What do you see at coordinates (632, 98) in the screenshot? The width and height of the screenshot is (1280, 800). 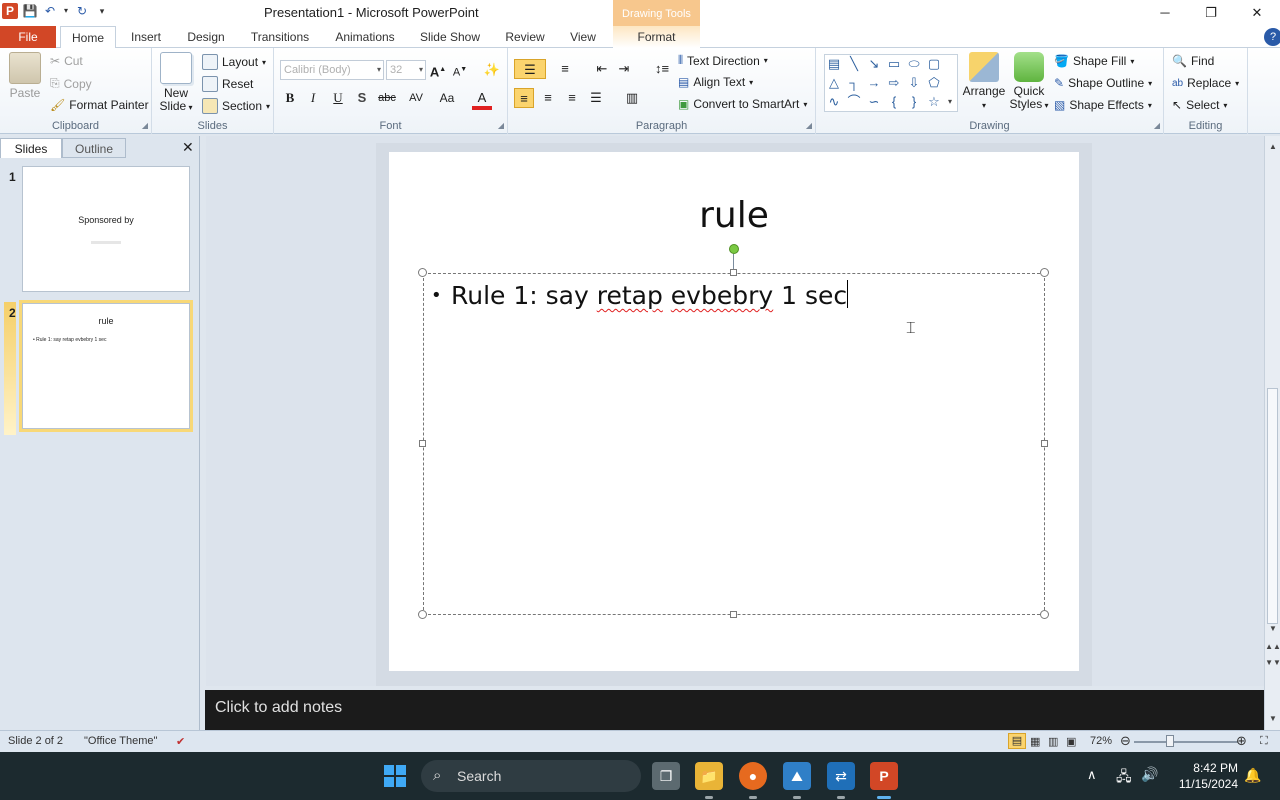 I see `columns-icon: ▥` at bounding box center [632, 98].